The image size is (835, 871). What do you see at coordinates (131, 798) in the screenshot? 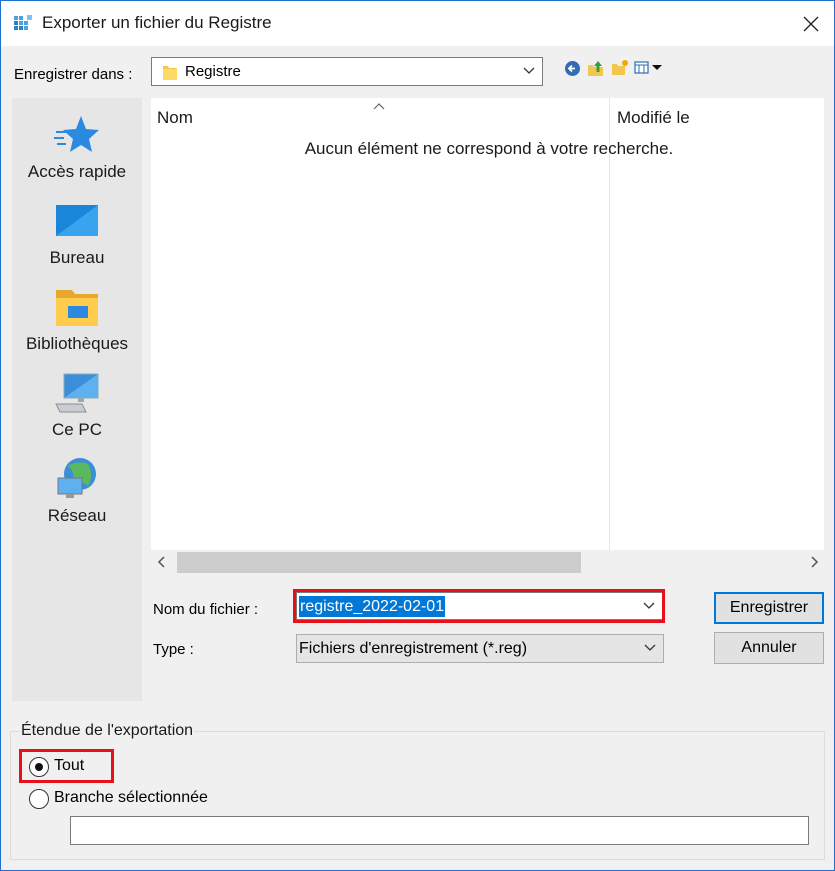
I see `radio-selected-branch-label: Branche sélectionnée` at bounding box center [131, 798].